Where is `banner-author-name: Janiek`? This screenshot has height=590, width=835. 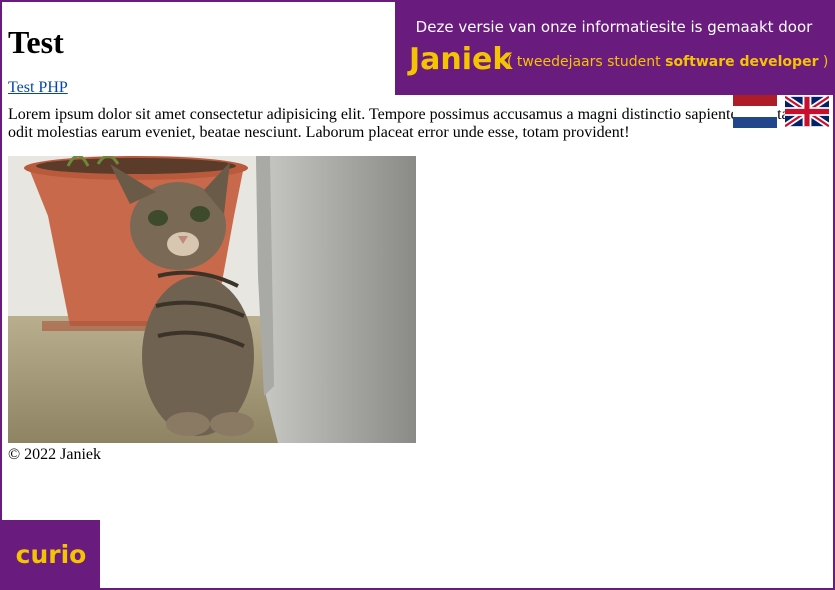
banner-author-name: Janiek is located at coordinates (461, 59).